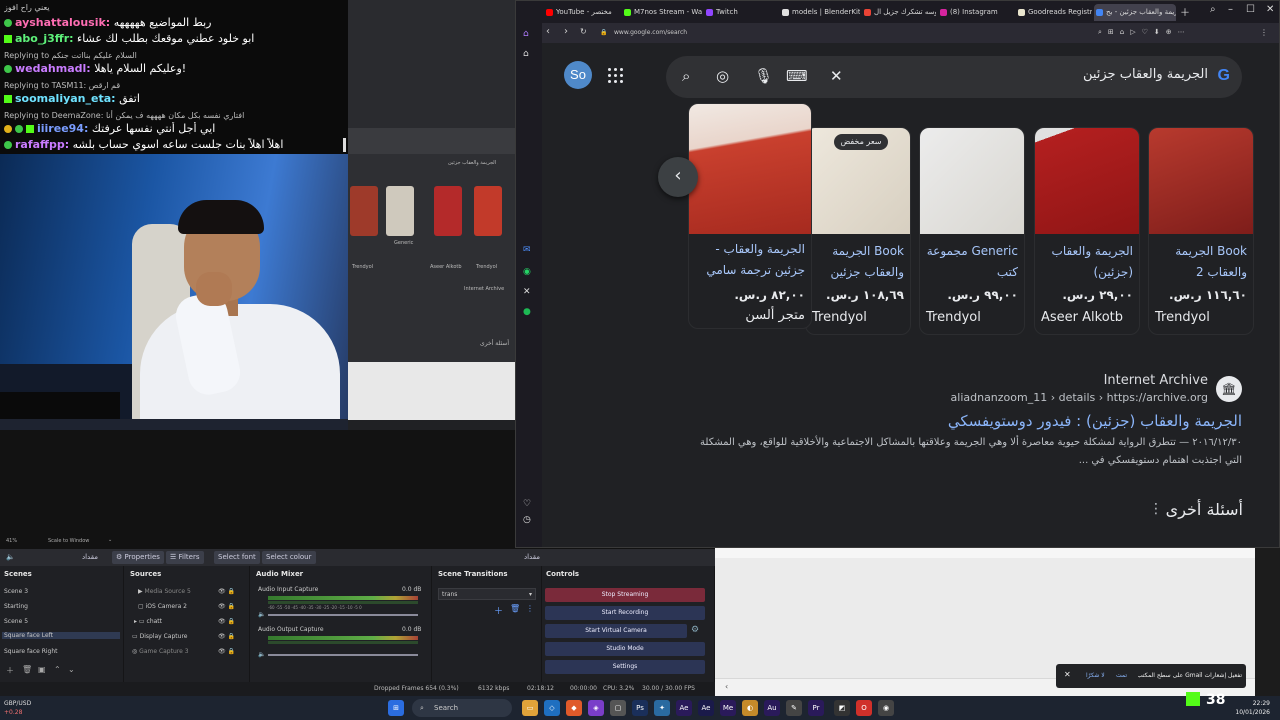 The width and height of the screenshot is (1280, 720). Describe the element at coordinates (261, 614) in the screenshot. I see `speaker-icon: 🔈` at that location.